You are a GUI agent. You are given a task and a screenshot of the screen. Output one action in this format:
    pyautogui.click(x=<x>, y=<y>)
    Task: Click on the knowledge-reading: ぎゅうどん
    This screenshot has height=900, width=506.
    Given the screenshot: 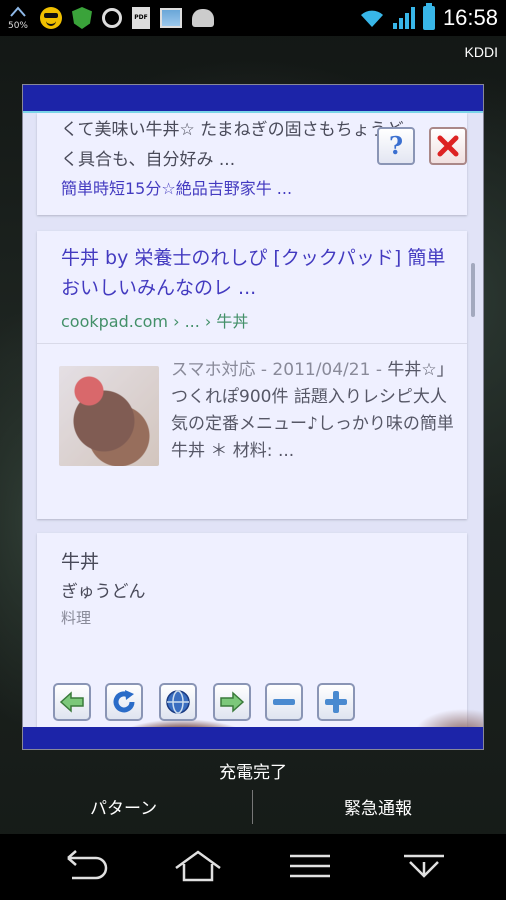 What is the action you would take?
    pyautogui.click(x=103, y=592)
    